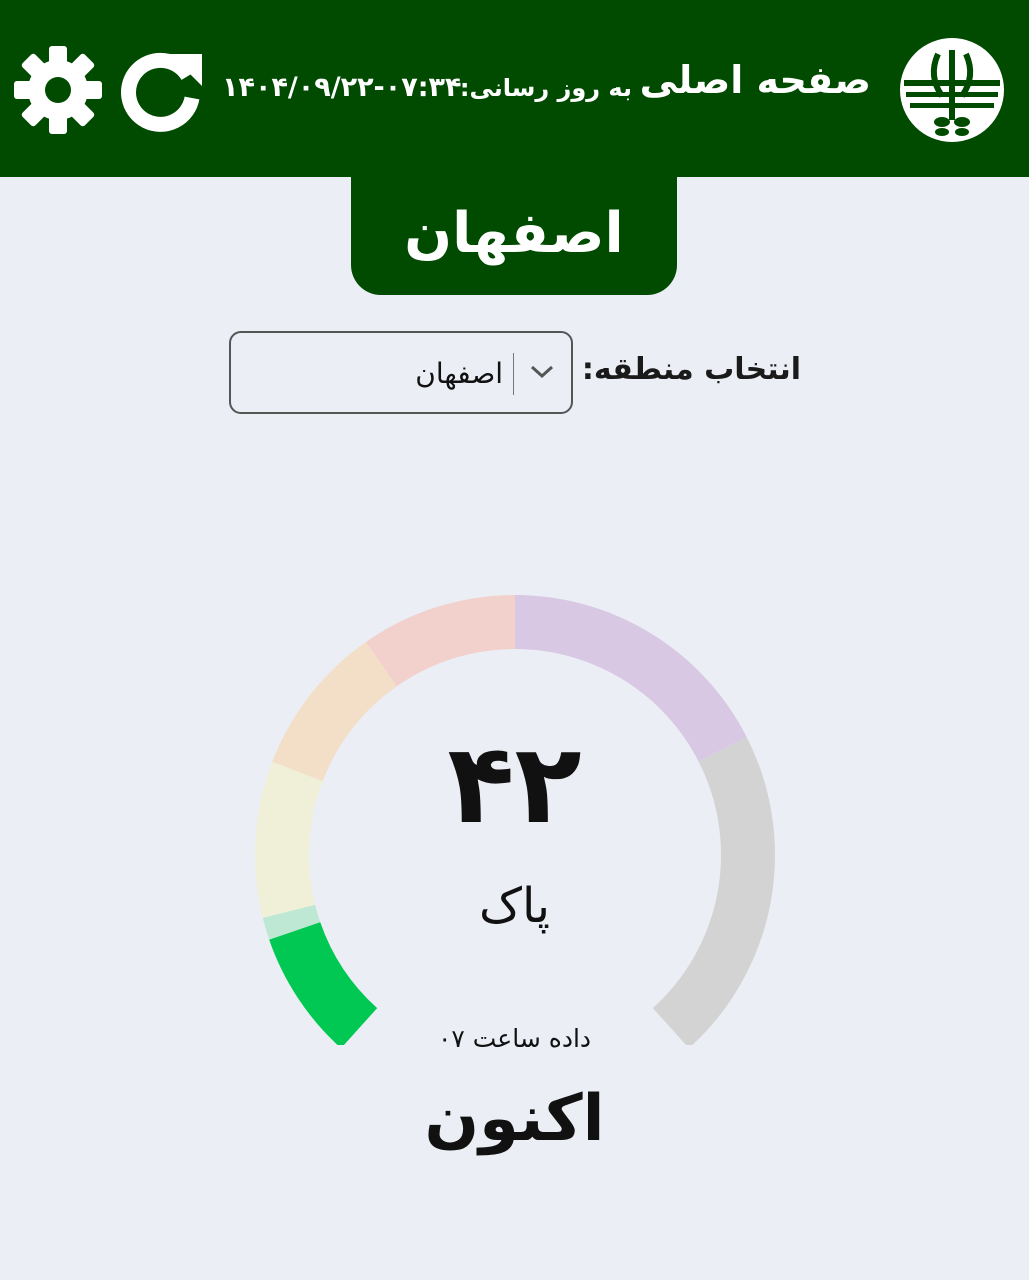 The height and width of the screenshot is (1280, 1029). I want to click on aqi-status: پاک, so click(514, 906).